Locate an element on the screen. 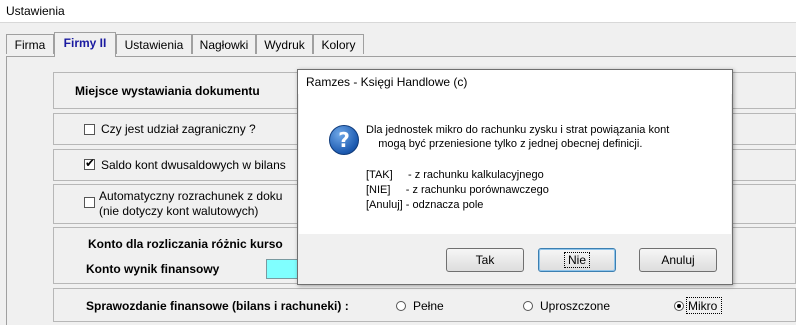  dialog-option-nie: [NIE] - z rachunku porównawczego is located at coordinates (457, 190).